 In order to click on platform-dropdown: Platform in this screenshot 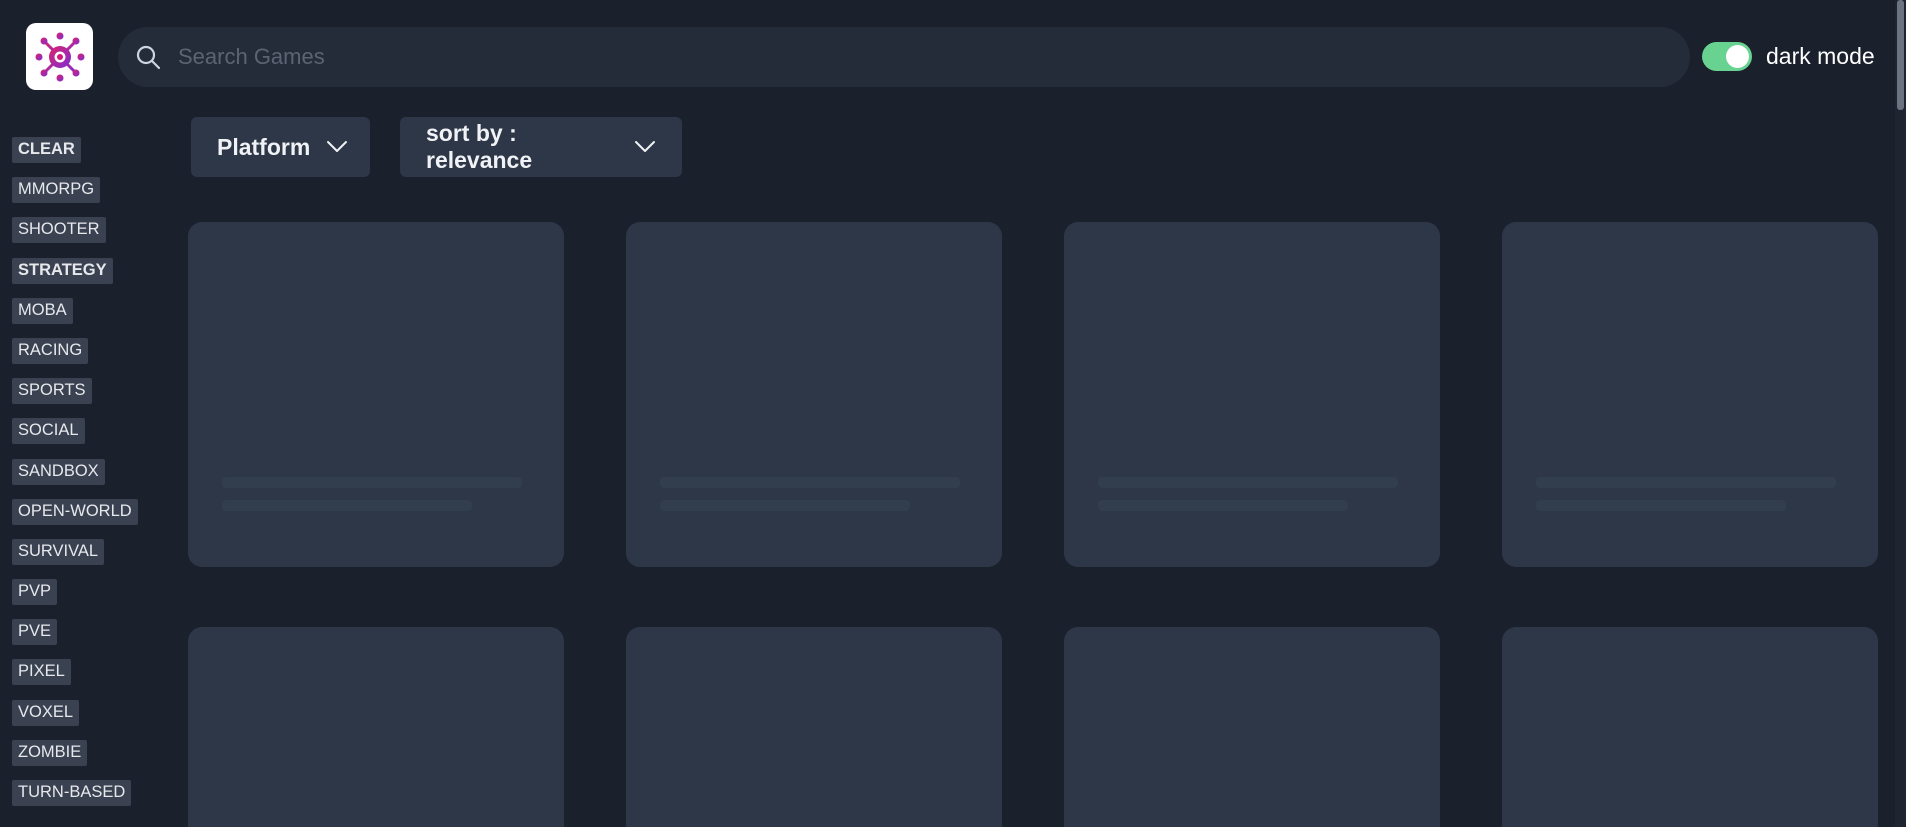, I will do `click(280, 147)`.